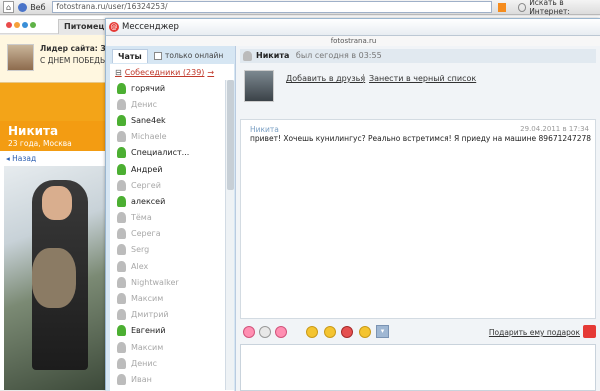 The height and width of the screenshot is (391, 600). I want to click on tab-chats: Чаты, so click(130, 56).